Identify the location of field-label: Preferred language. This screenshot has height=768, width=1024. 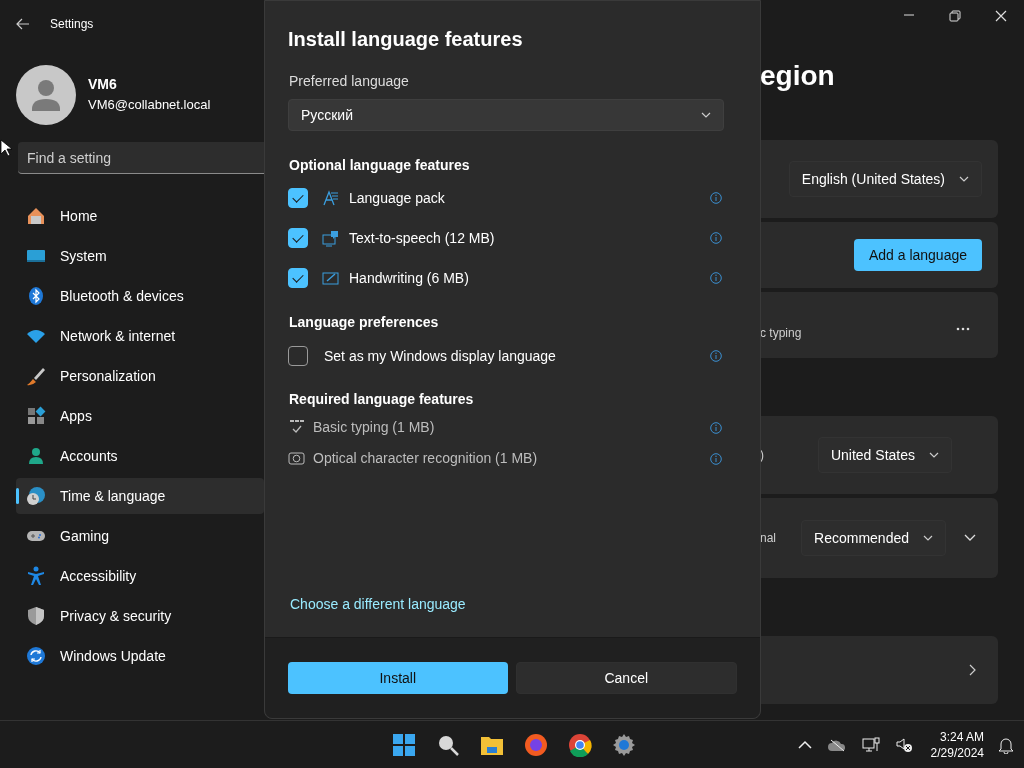
(349, 81).